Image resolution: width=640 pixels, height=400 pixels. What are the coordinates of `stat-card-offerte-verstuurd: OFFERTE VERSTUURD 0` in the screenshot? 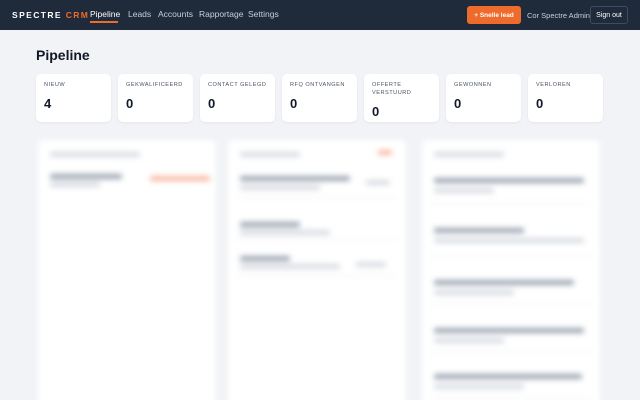 It's located at (401, 98).